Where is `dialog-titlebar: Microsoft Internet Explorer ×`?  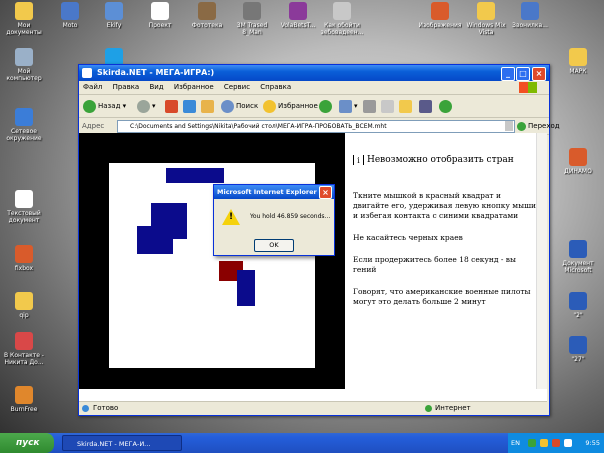 dialog-titlebar: Microsoft Internet Explorer × is located at coordinates (274, 192).